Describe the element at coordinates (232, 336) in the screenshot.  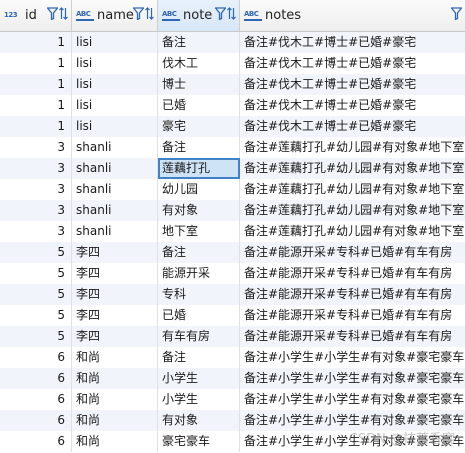
I see `table-row: 5 李四 有车有房 备注#能源开采#专科#已婚#有车有房` at that location.